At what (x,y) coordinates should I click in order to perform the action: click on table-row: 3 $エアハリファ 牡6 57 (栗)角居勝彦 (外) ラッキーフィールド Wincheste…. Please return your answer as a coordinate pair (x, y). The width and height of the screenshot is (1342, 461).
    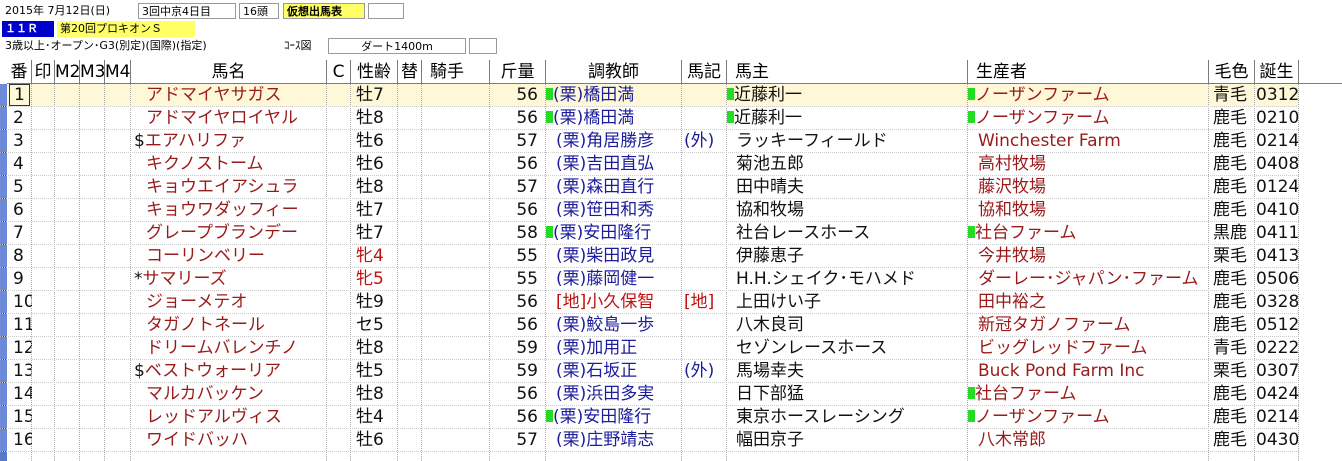
    Looking at the image, I should click on (671, 141).